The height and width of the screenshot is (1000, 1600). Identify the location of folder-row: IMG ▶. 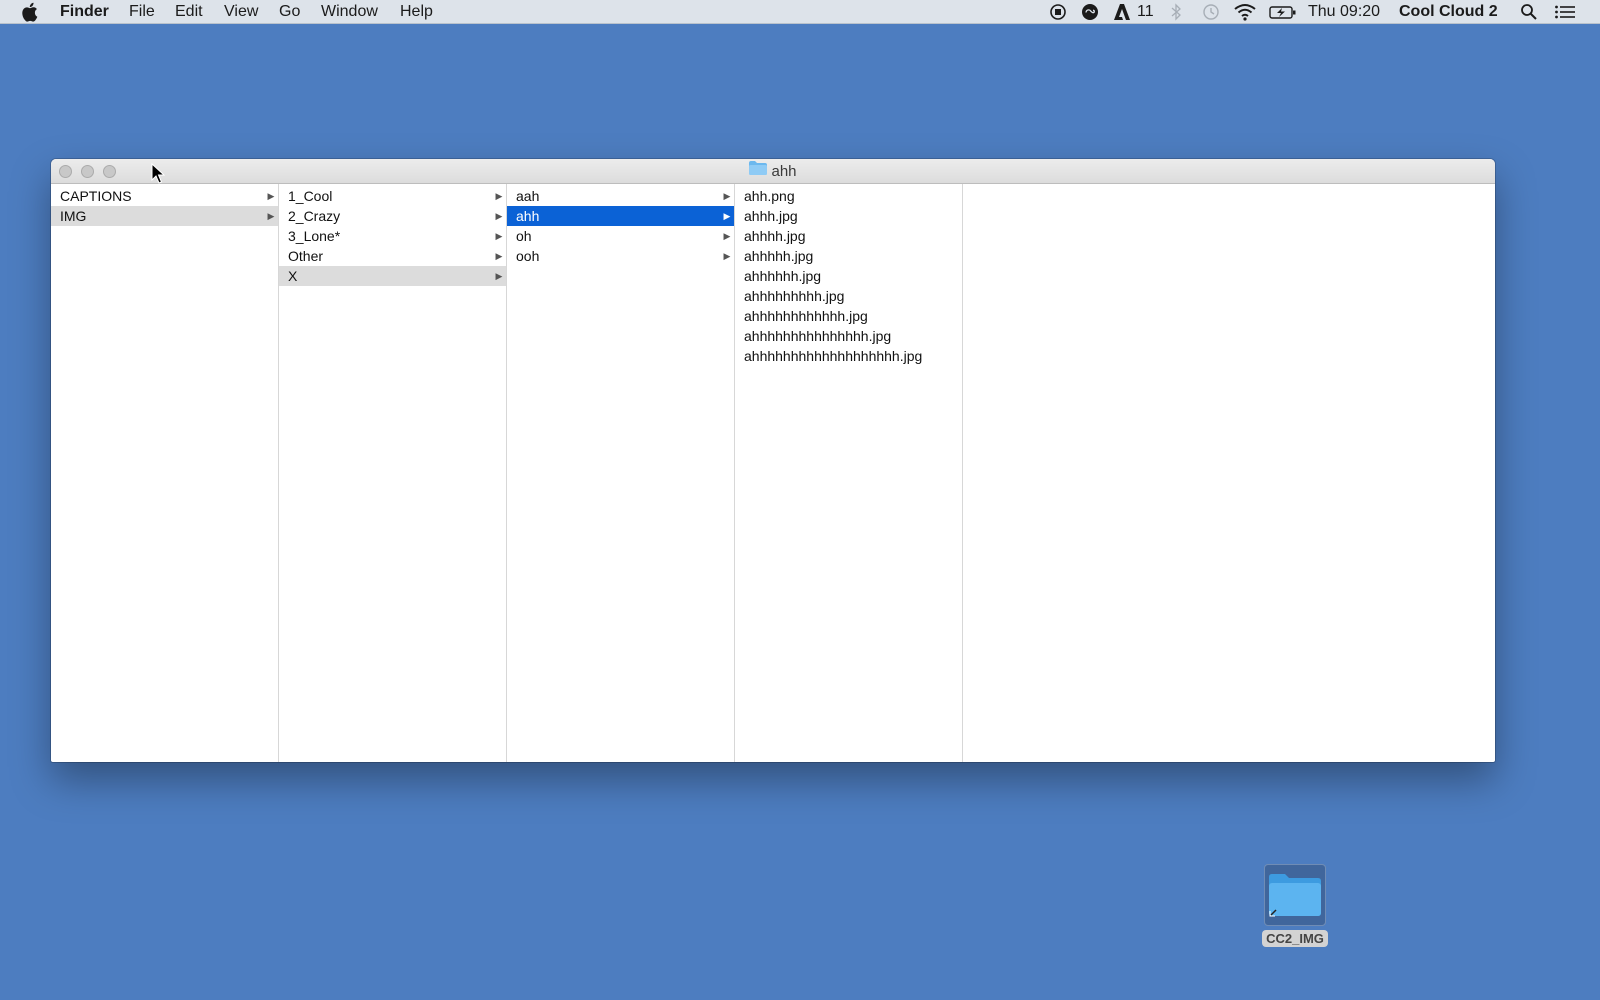
(164, 216).